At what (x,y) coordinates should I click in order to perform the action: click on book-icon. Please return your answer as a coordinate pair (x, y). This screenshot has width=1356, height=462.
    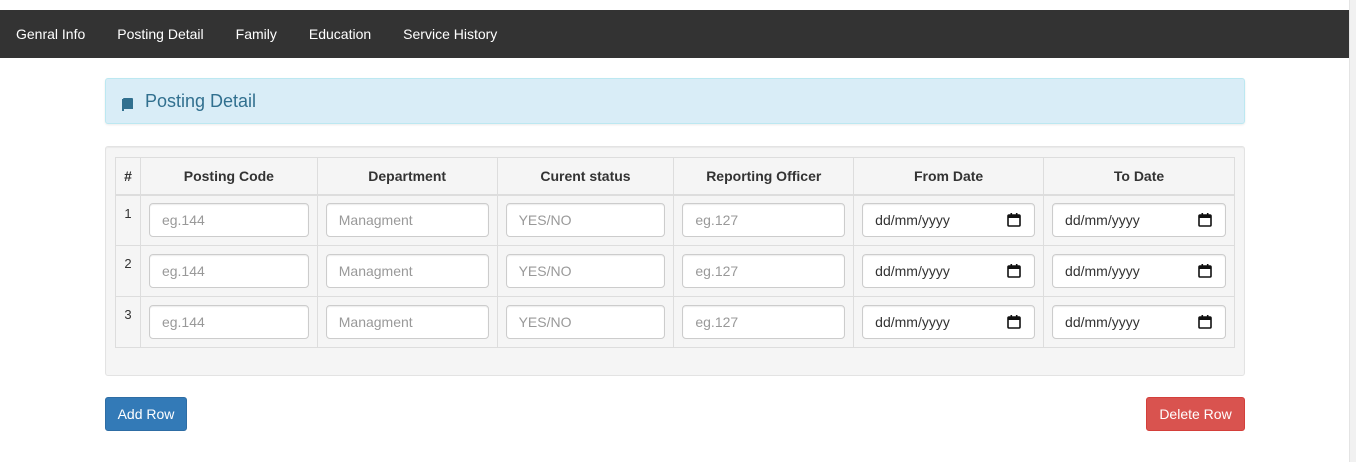
    Looking at the image, I should click on (127, 103).